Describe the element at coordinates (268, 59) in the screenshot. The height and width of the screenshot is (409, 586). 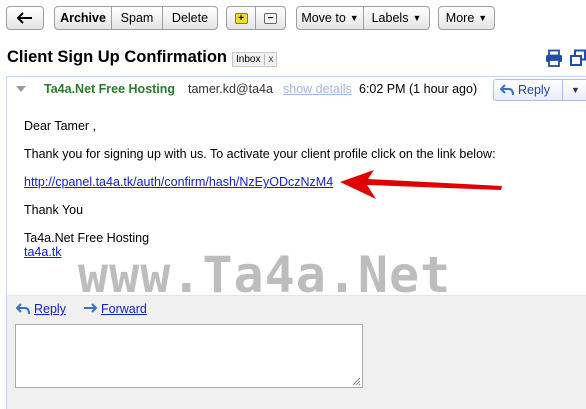
I see `remove-label-x: x` at that location.